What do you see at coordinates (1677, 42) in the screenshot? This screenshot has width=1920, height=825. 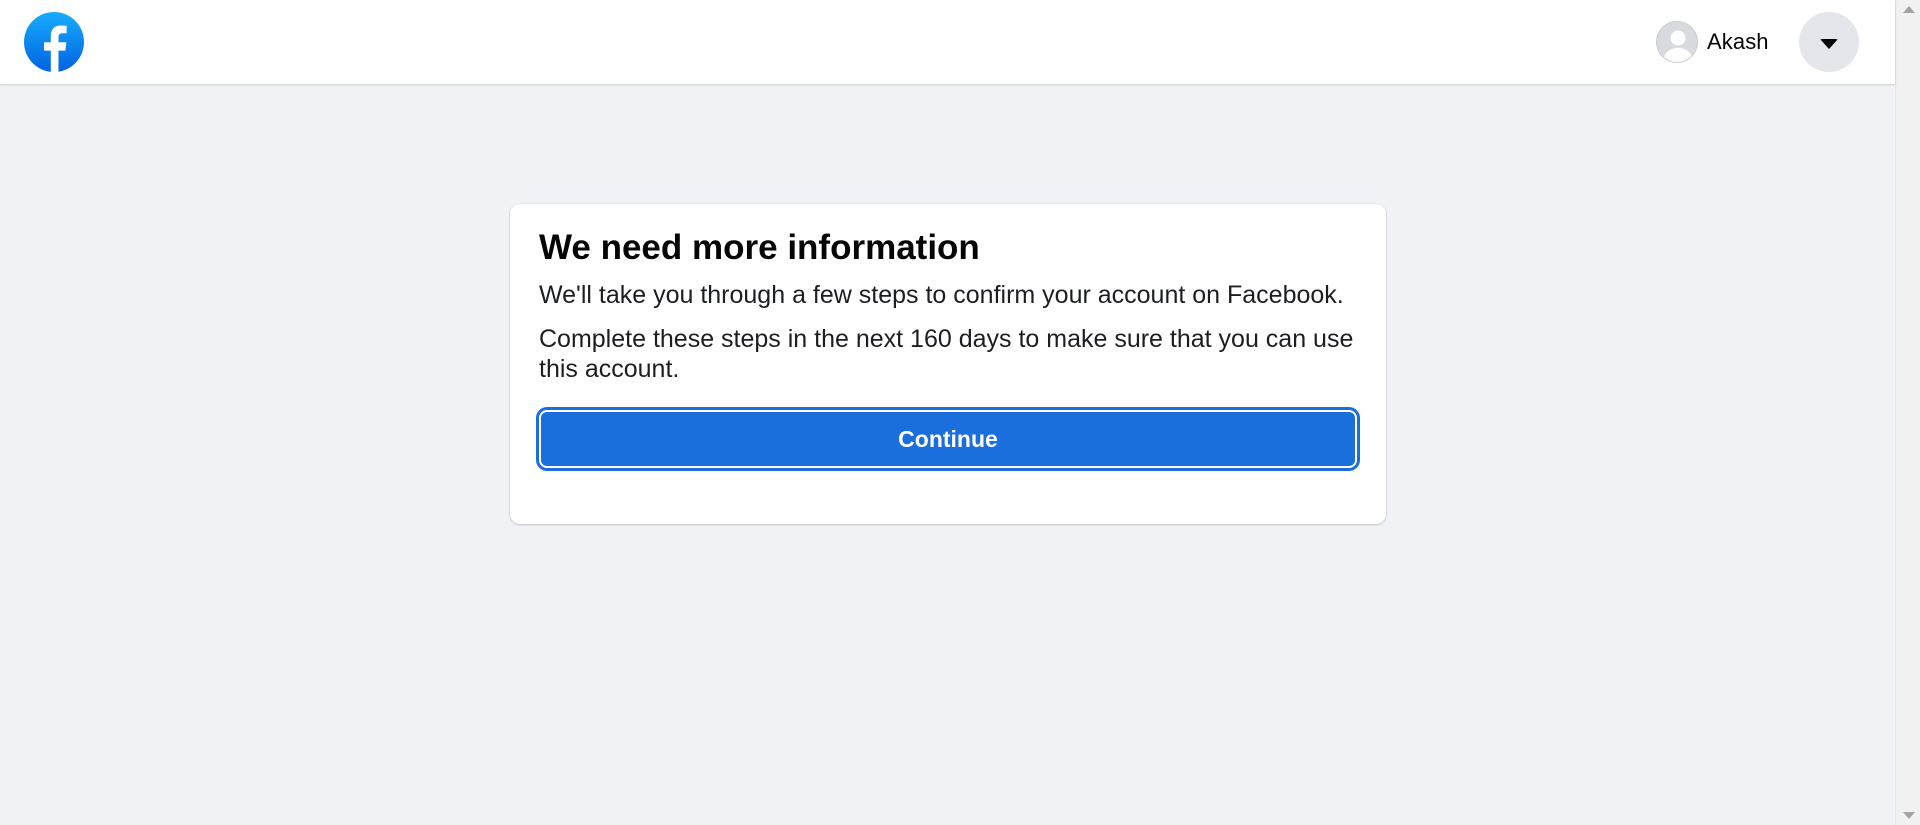 I see `default-avatar-icon` at bounding box center [1677, 42].